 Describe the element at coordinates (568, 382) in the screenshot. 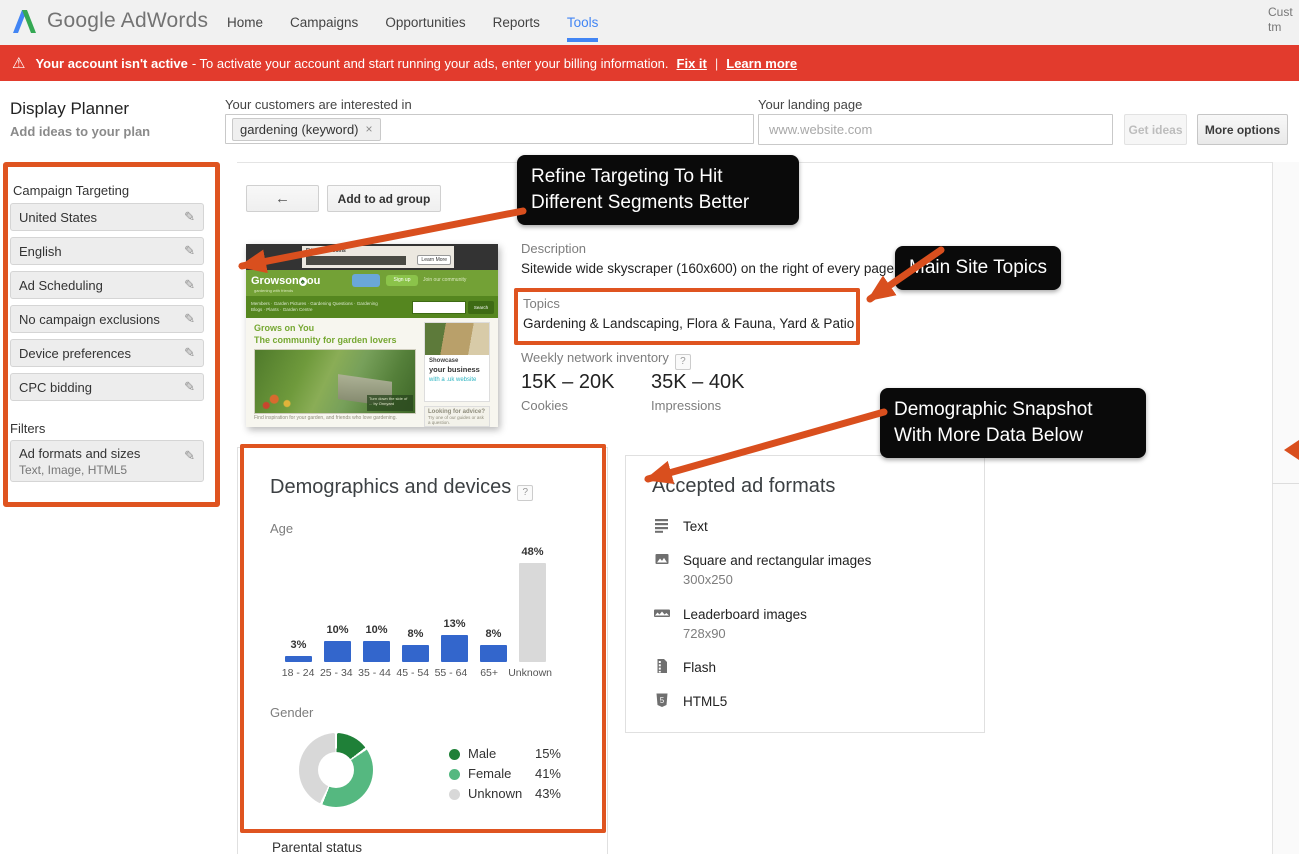

I see `cookies-value: 15K – 20K` at that location.